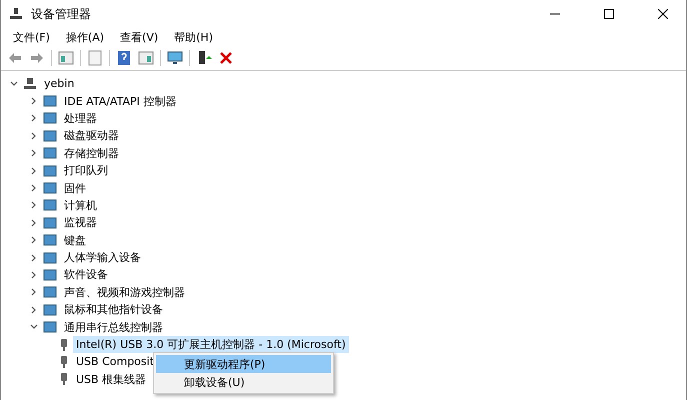 This screenshot has height=400, width=687. Describe the element at coordinates (16, 14) in the screenshot. I see `app-icon` at that location.